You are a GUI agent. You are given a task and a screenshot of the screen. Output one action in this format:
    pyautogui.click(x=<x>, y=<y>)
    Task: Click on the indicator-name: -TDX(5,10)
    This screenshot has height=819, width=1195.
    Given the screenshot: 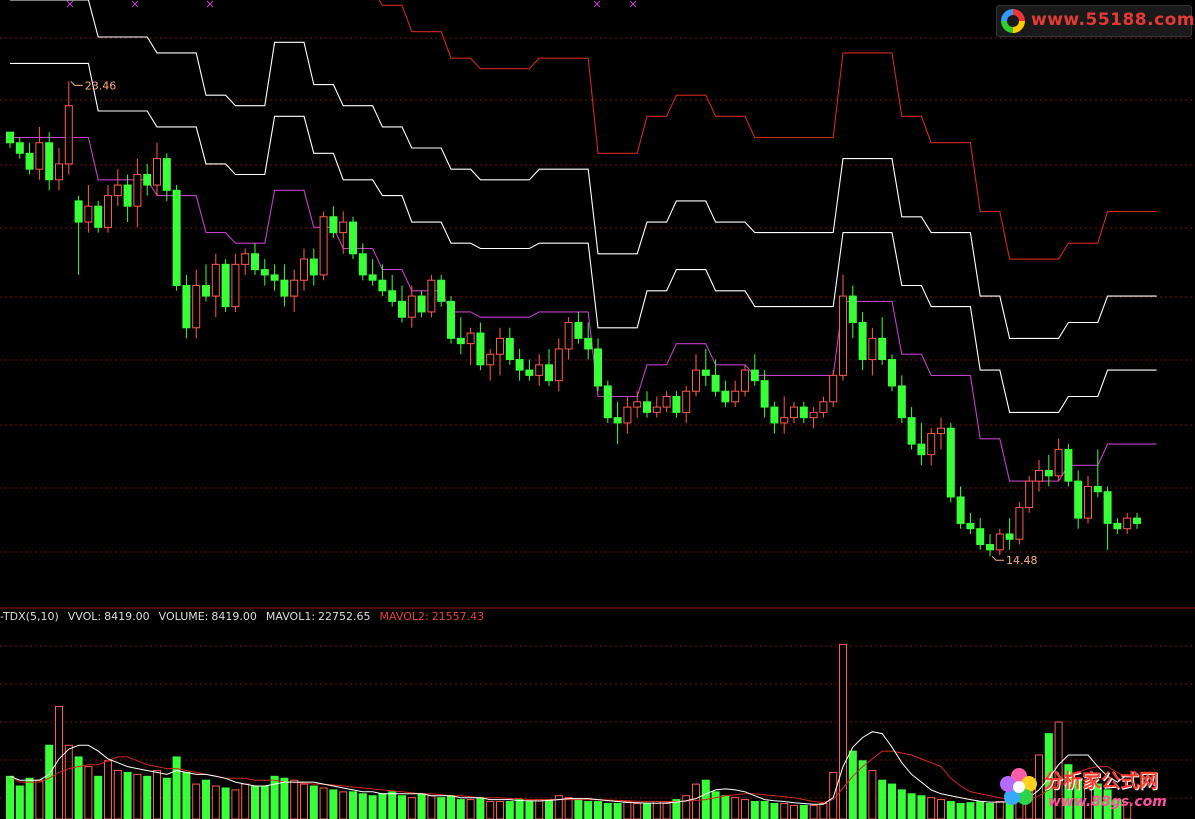 What is the action you would take?
    pyautogui.click(x=29, y=616)
    